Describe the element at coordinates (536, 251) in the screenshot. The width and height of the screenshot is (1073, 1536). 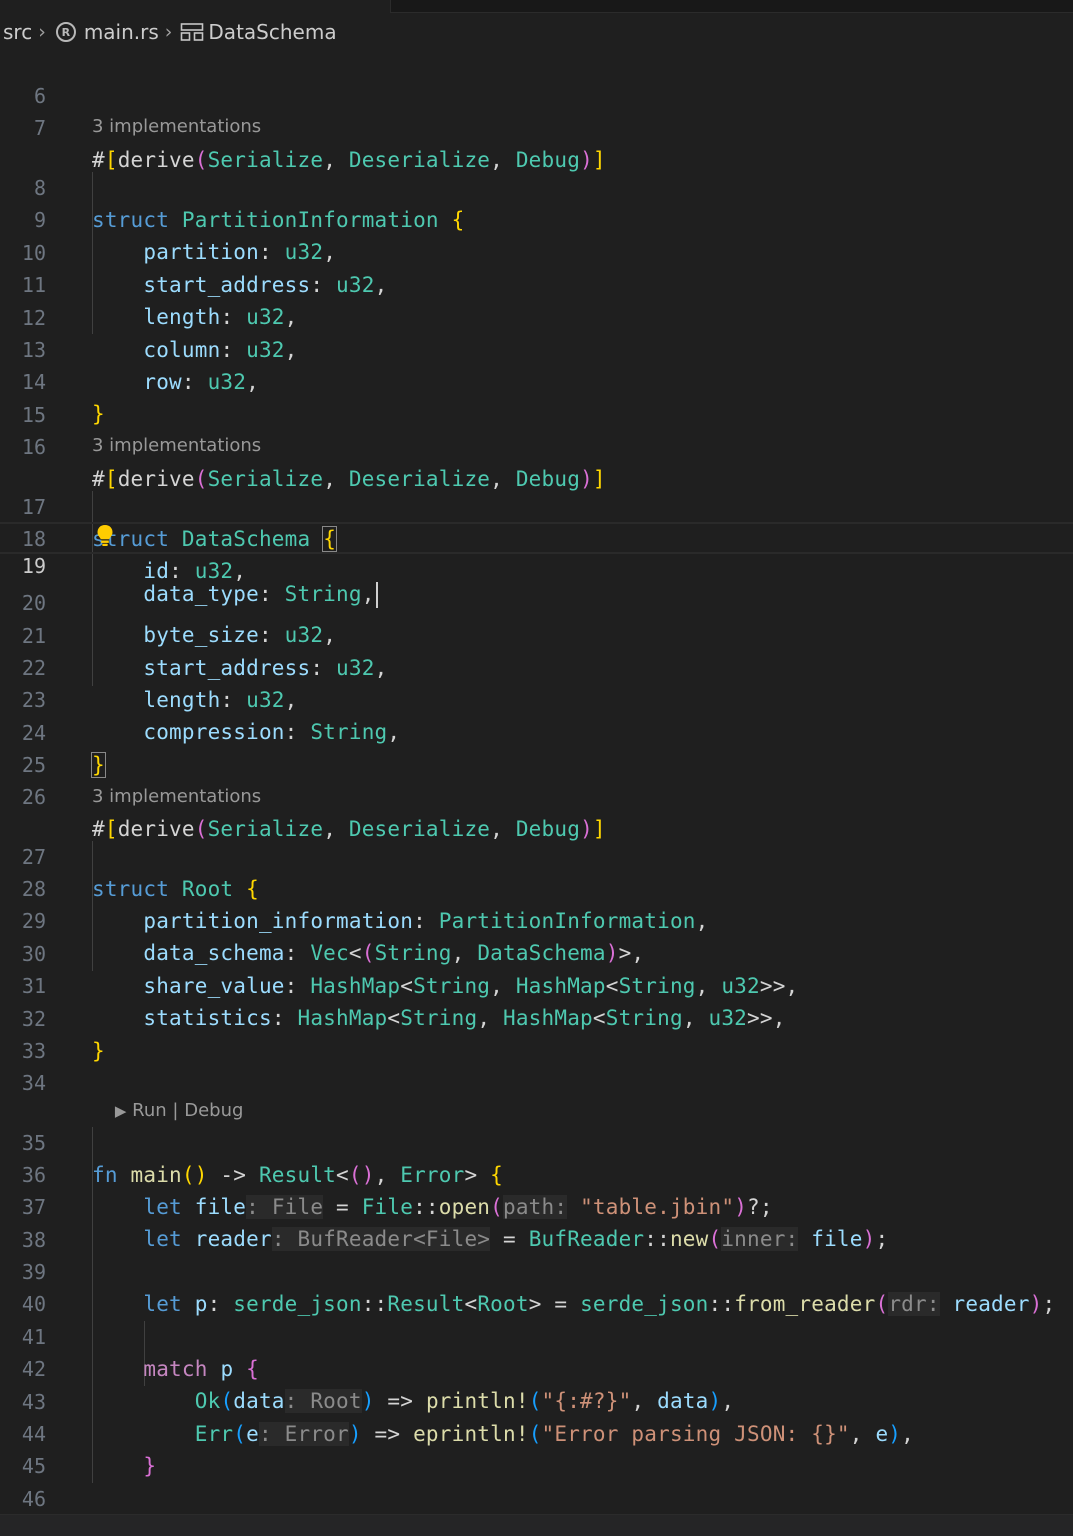
I see `code-line: 10 start_address: u32,` at that location.